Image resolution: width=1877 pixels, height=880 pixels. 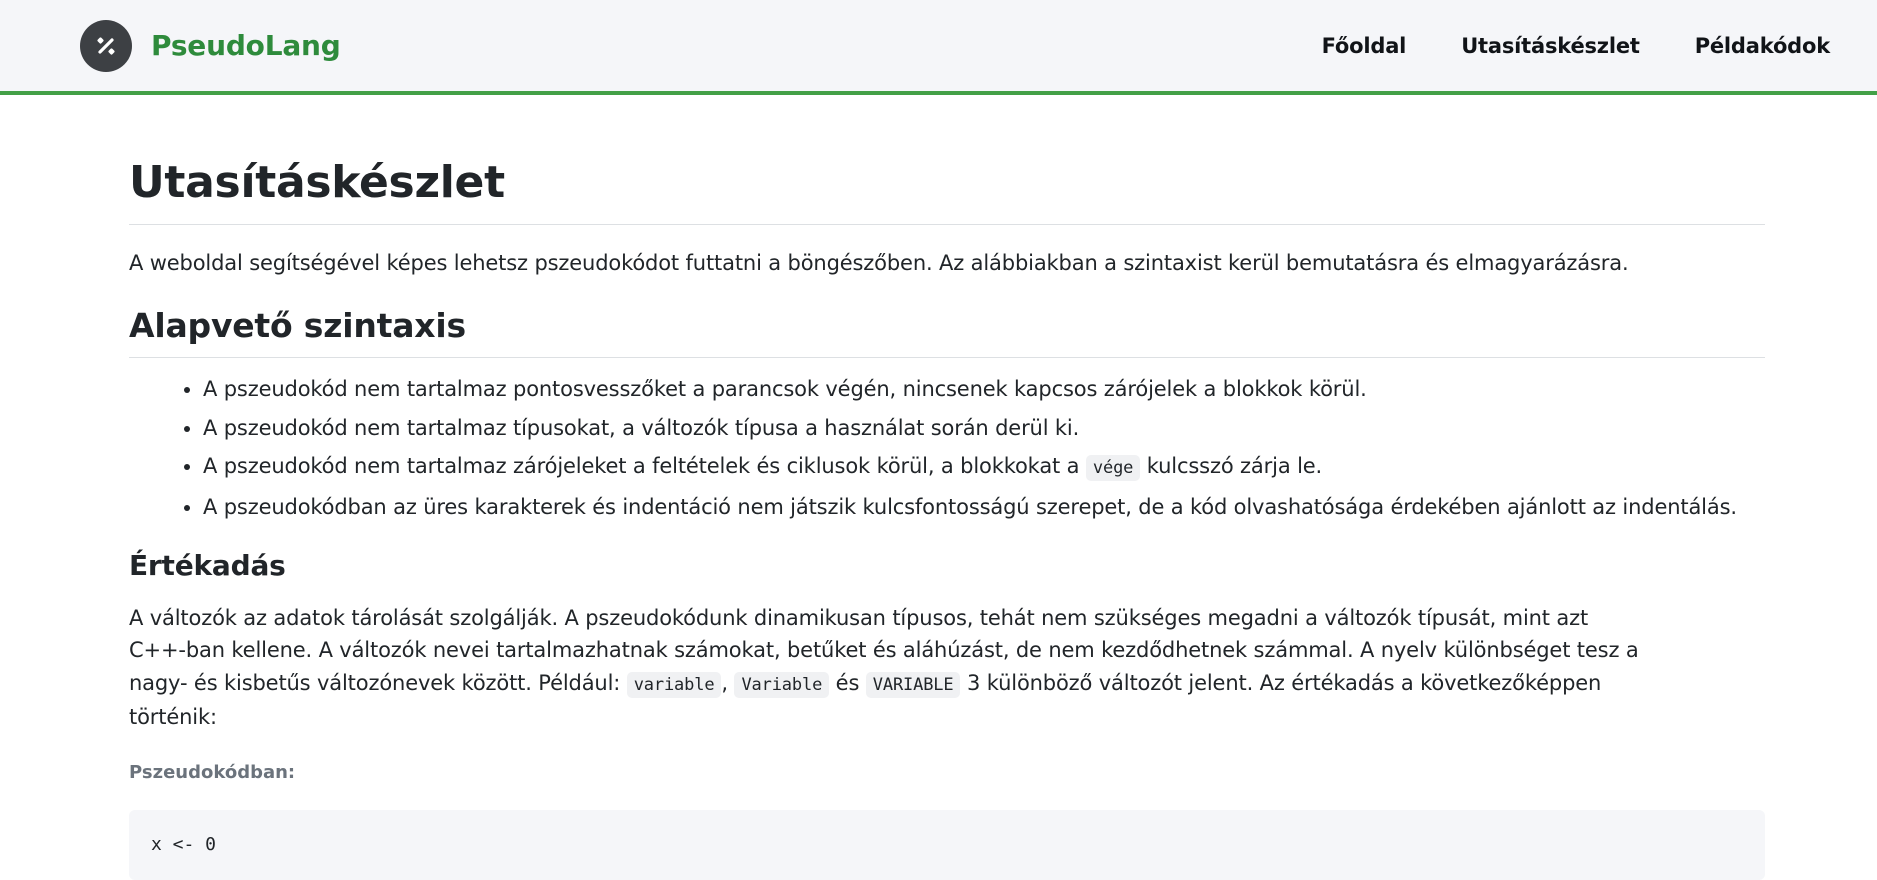 What do you see at coordinates (913, 684) in the screenshot?
I see `inline-code-variable-uppercase: VARIABLE` at bounding box center [913, 684].